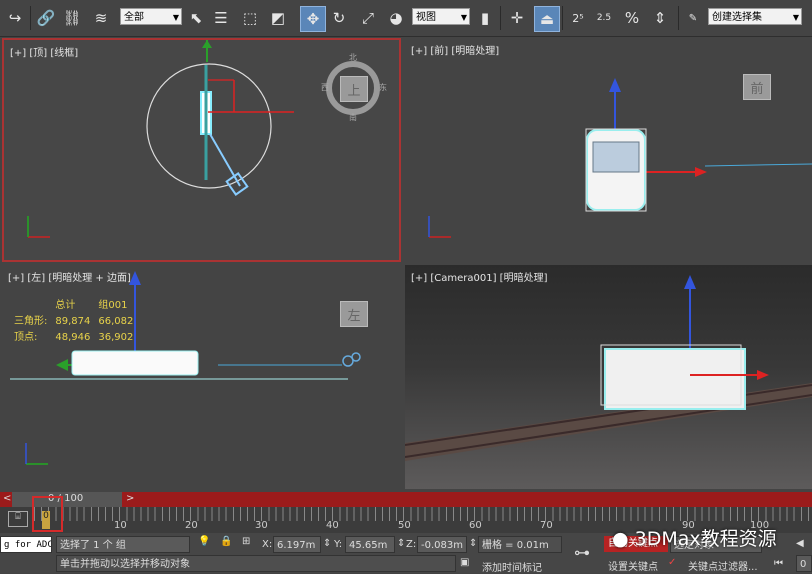 The height and width of the screenshot is (574, 812). I want to click on grid-size: 栅格 = 0.01m, so click(520, 544).